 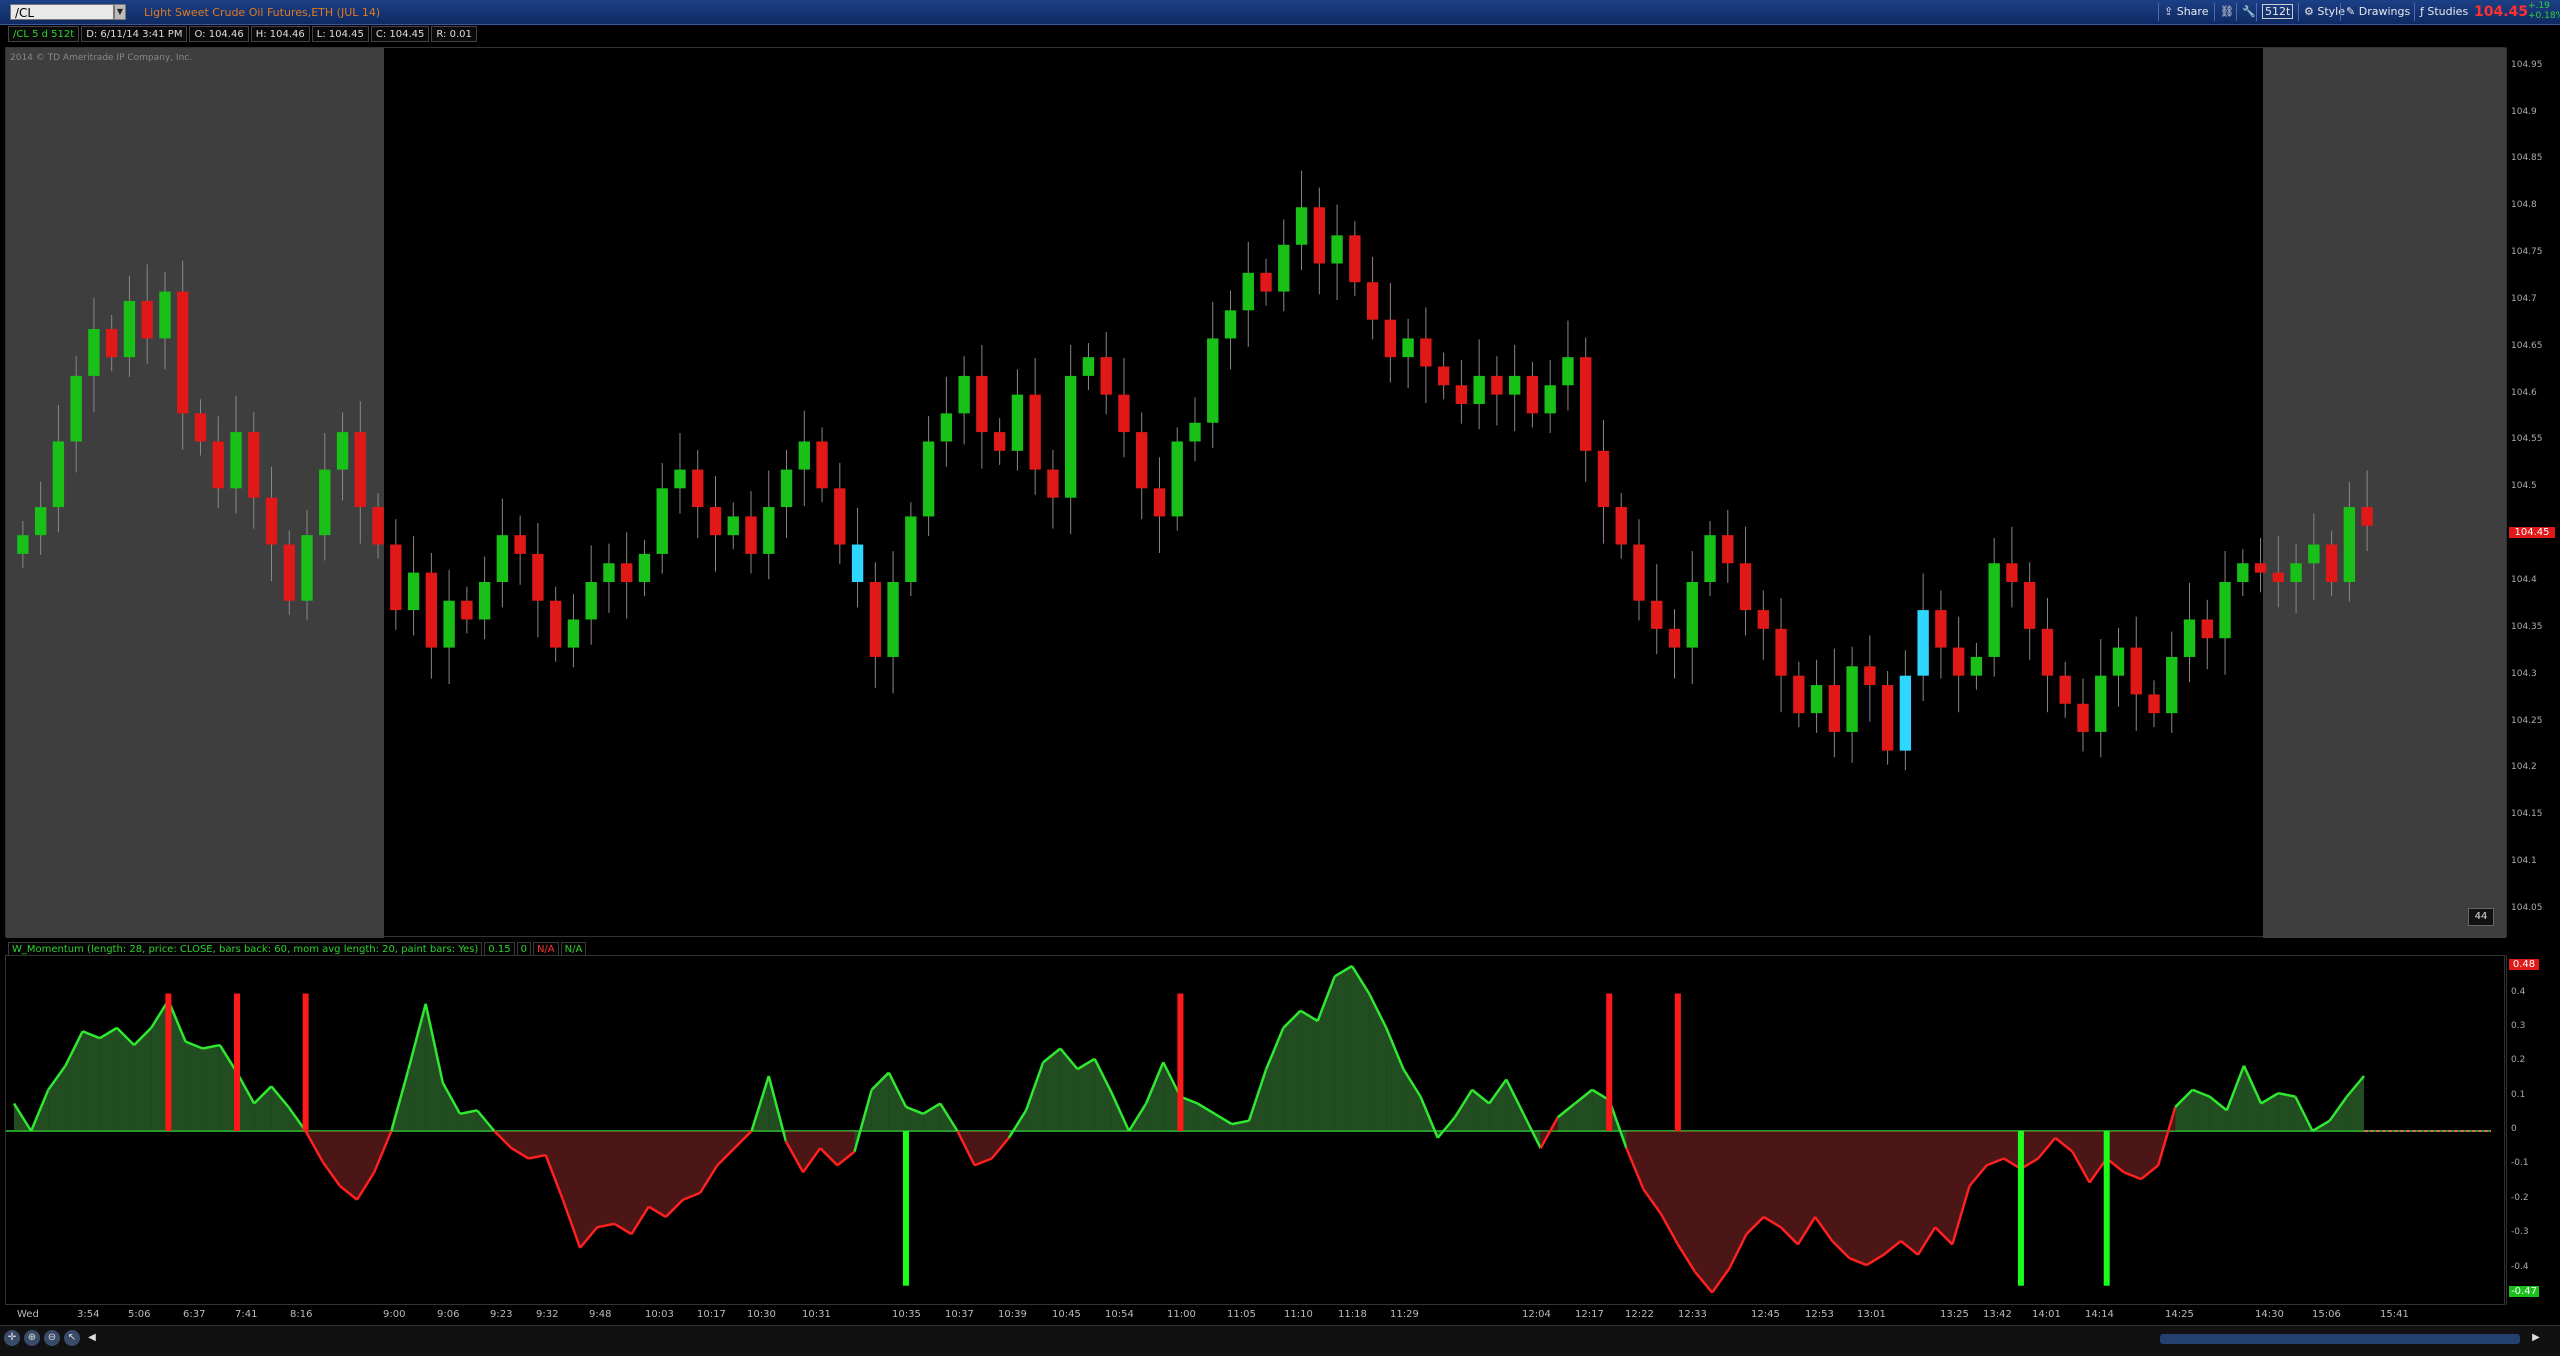 I want to click on scroll-left-icon: ◀, so click(x=92, y=1338).